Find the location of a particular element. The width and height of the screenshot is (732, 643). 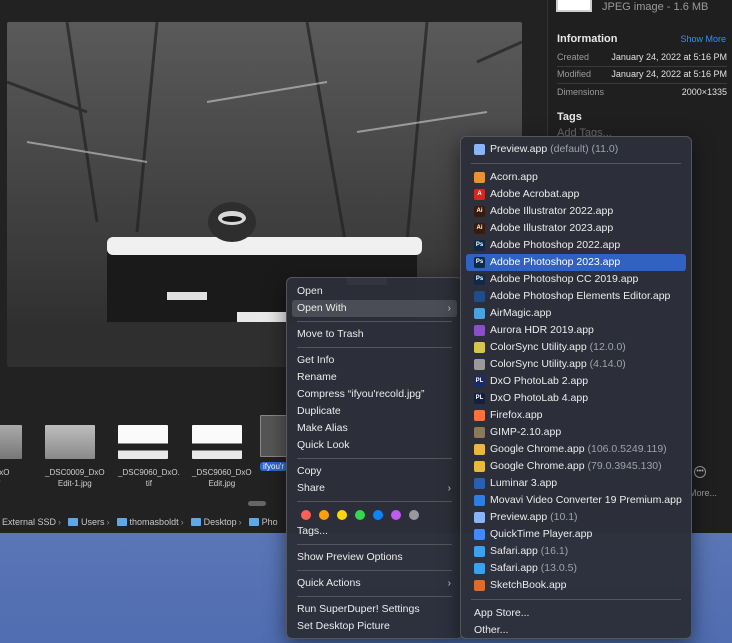

submenu-item-app: Ai Adobe Illustrator 2022.app is located at coordinates (576, 211).